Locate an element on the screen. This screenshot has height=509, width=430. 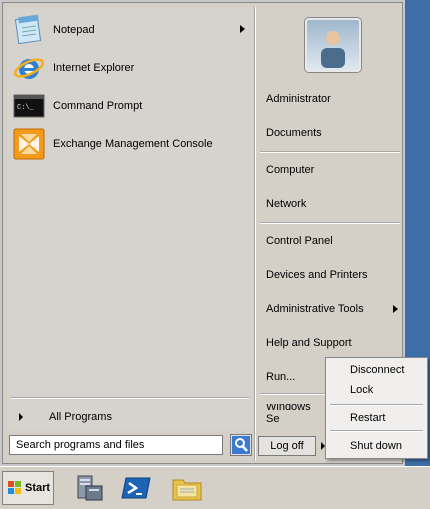
place-network: Network is located at coordinates (333, 204).